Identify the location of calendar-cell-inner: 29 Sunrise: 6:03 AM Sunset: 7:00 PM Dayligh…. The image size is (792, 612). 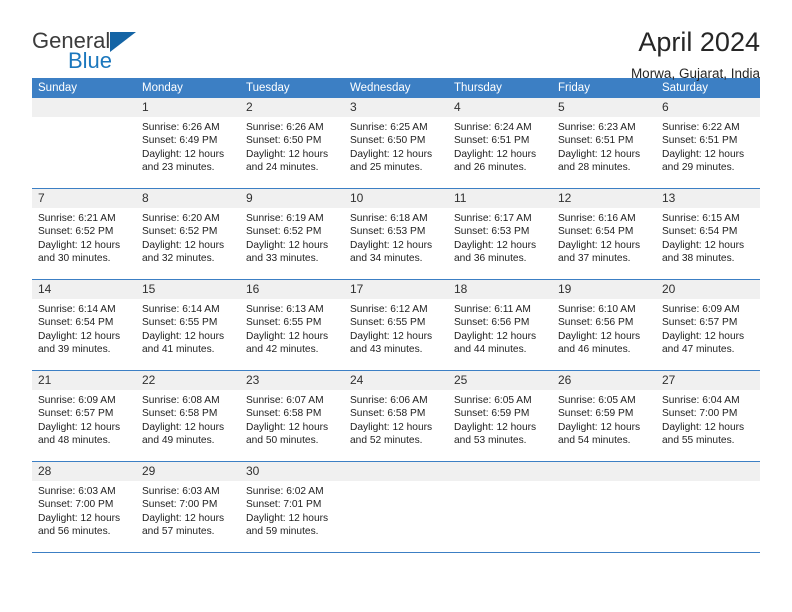
(188, 507).